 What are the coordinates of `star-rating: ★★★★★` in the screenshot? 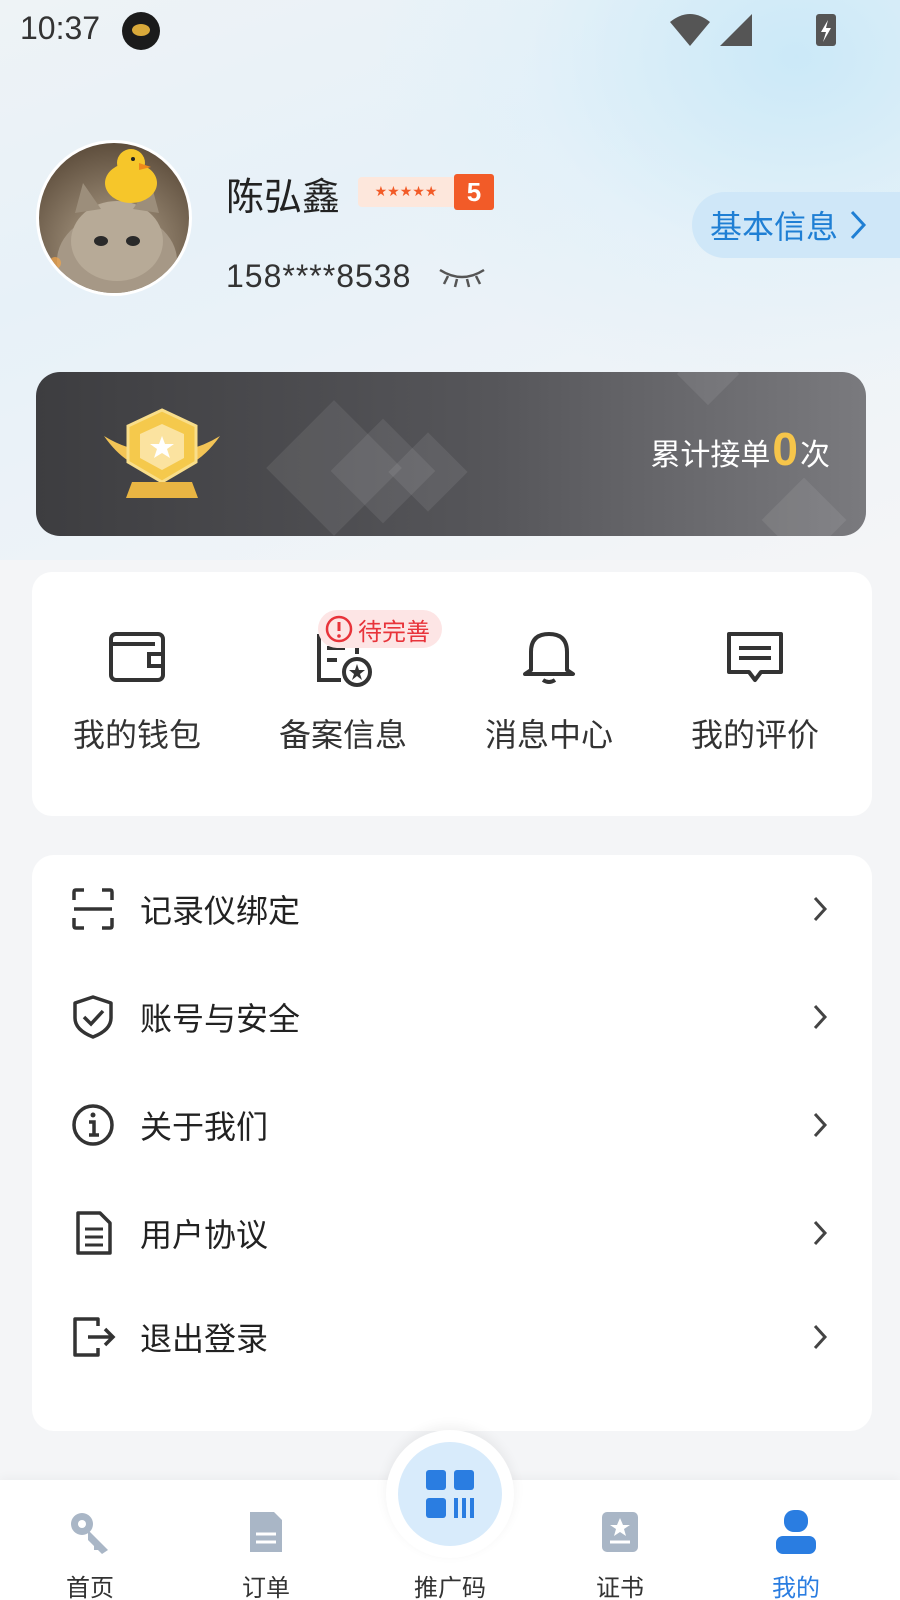 It's located at (406, 192).